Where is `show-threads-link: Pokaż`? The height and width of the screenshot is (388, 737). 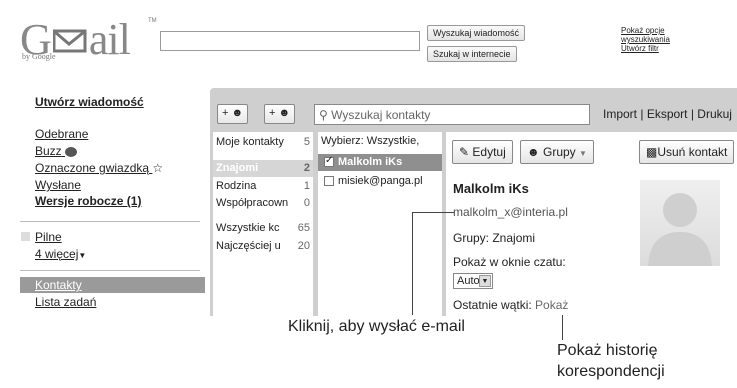
show-threads-link: Pokaż is located at coordinates (551, 305).